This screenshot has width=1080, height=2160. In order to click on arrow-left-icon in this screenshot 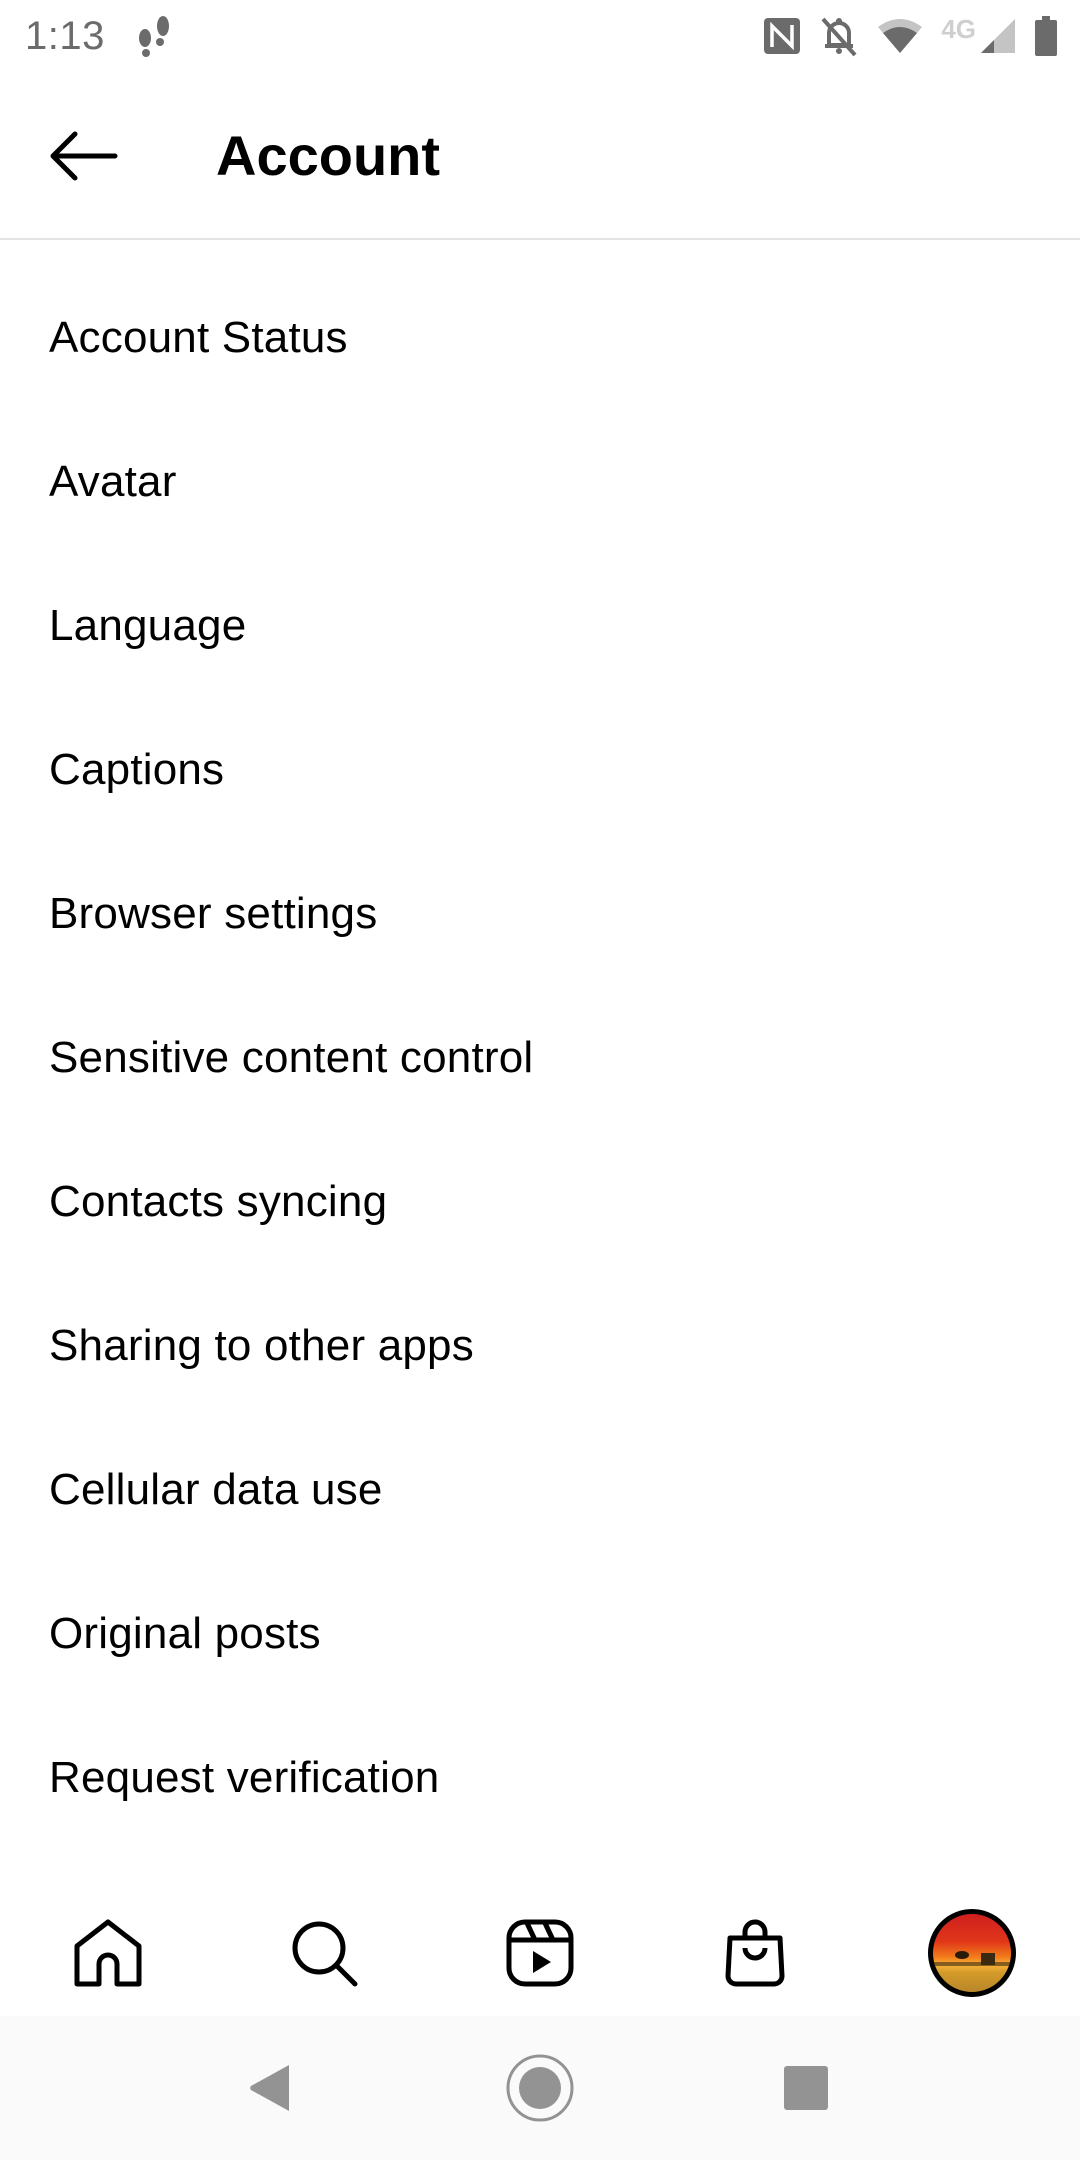, I will do `click(84, 156)`.